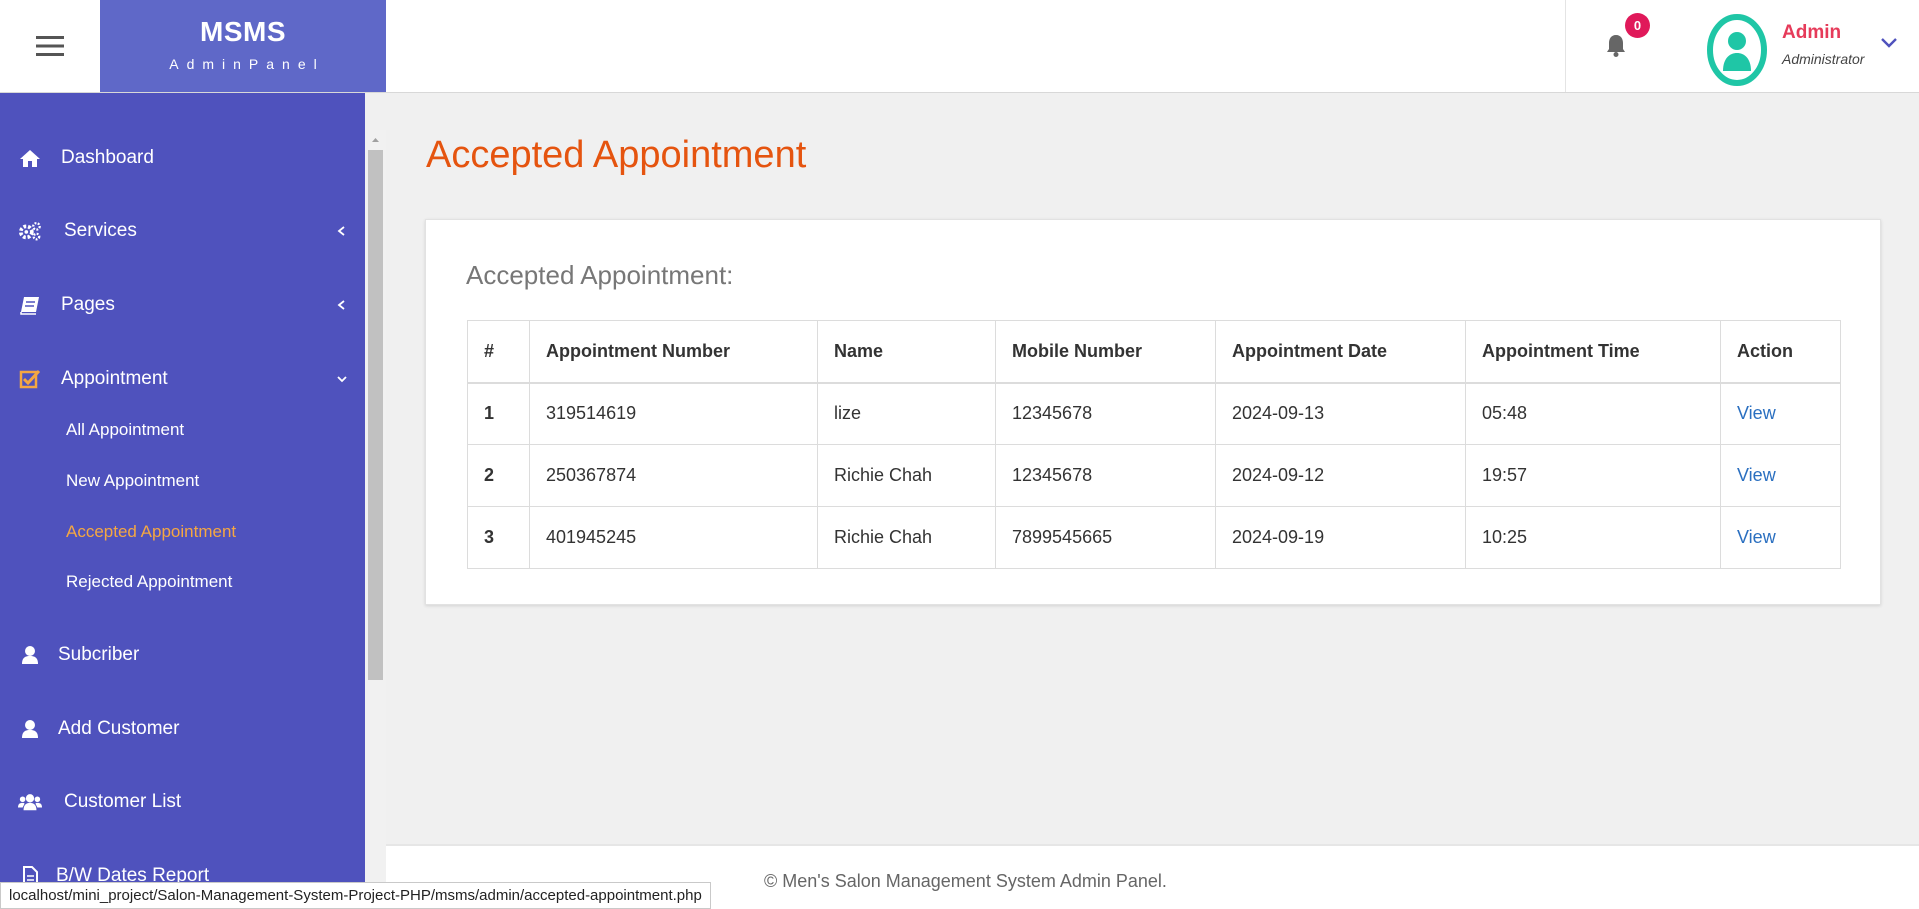  What do you see at coordinates (182, 655) in the screenshot?
I see `sidebar-item-subcriber: Subcriber` at bounding box center [182, 655].